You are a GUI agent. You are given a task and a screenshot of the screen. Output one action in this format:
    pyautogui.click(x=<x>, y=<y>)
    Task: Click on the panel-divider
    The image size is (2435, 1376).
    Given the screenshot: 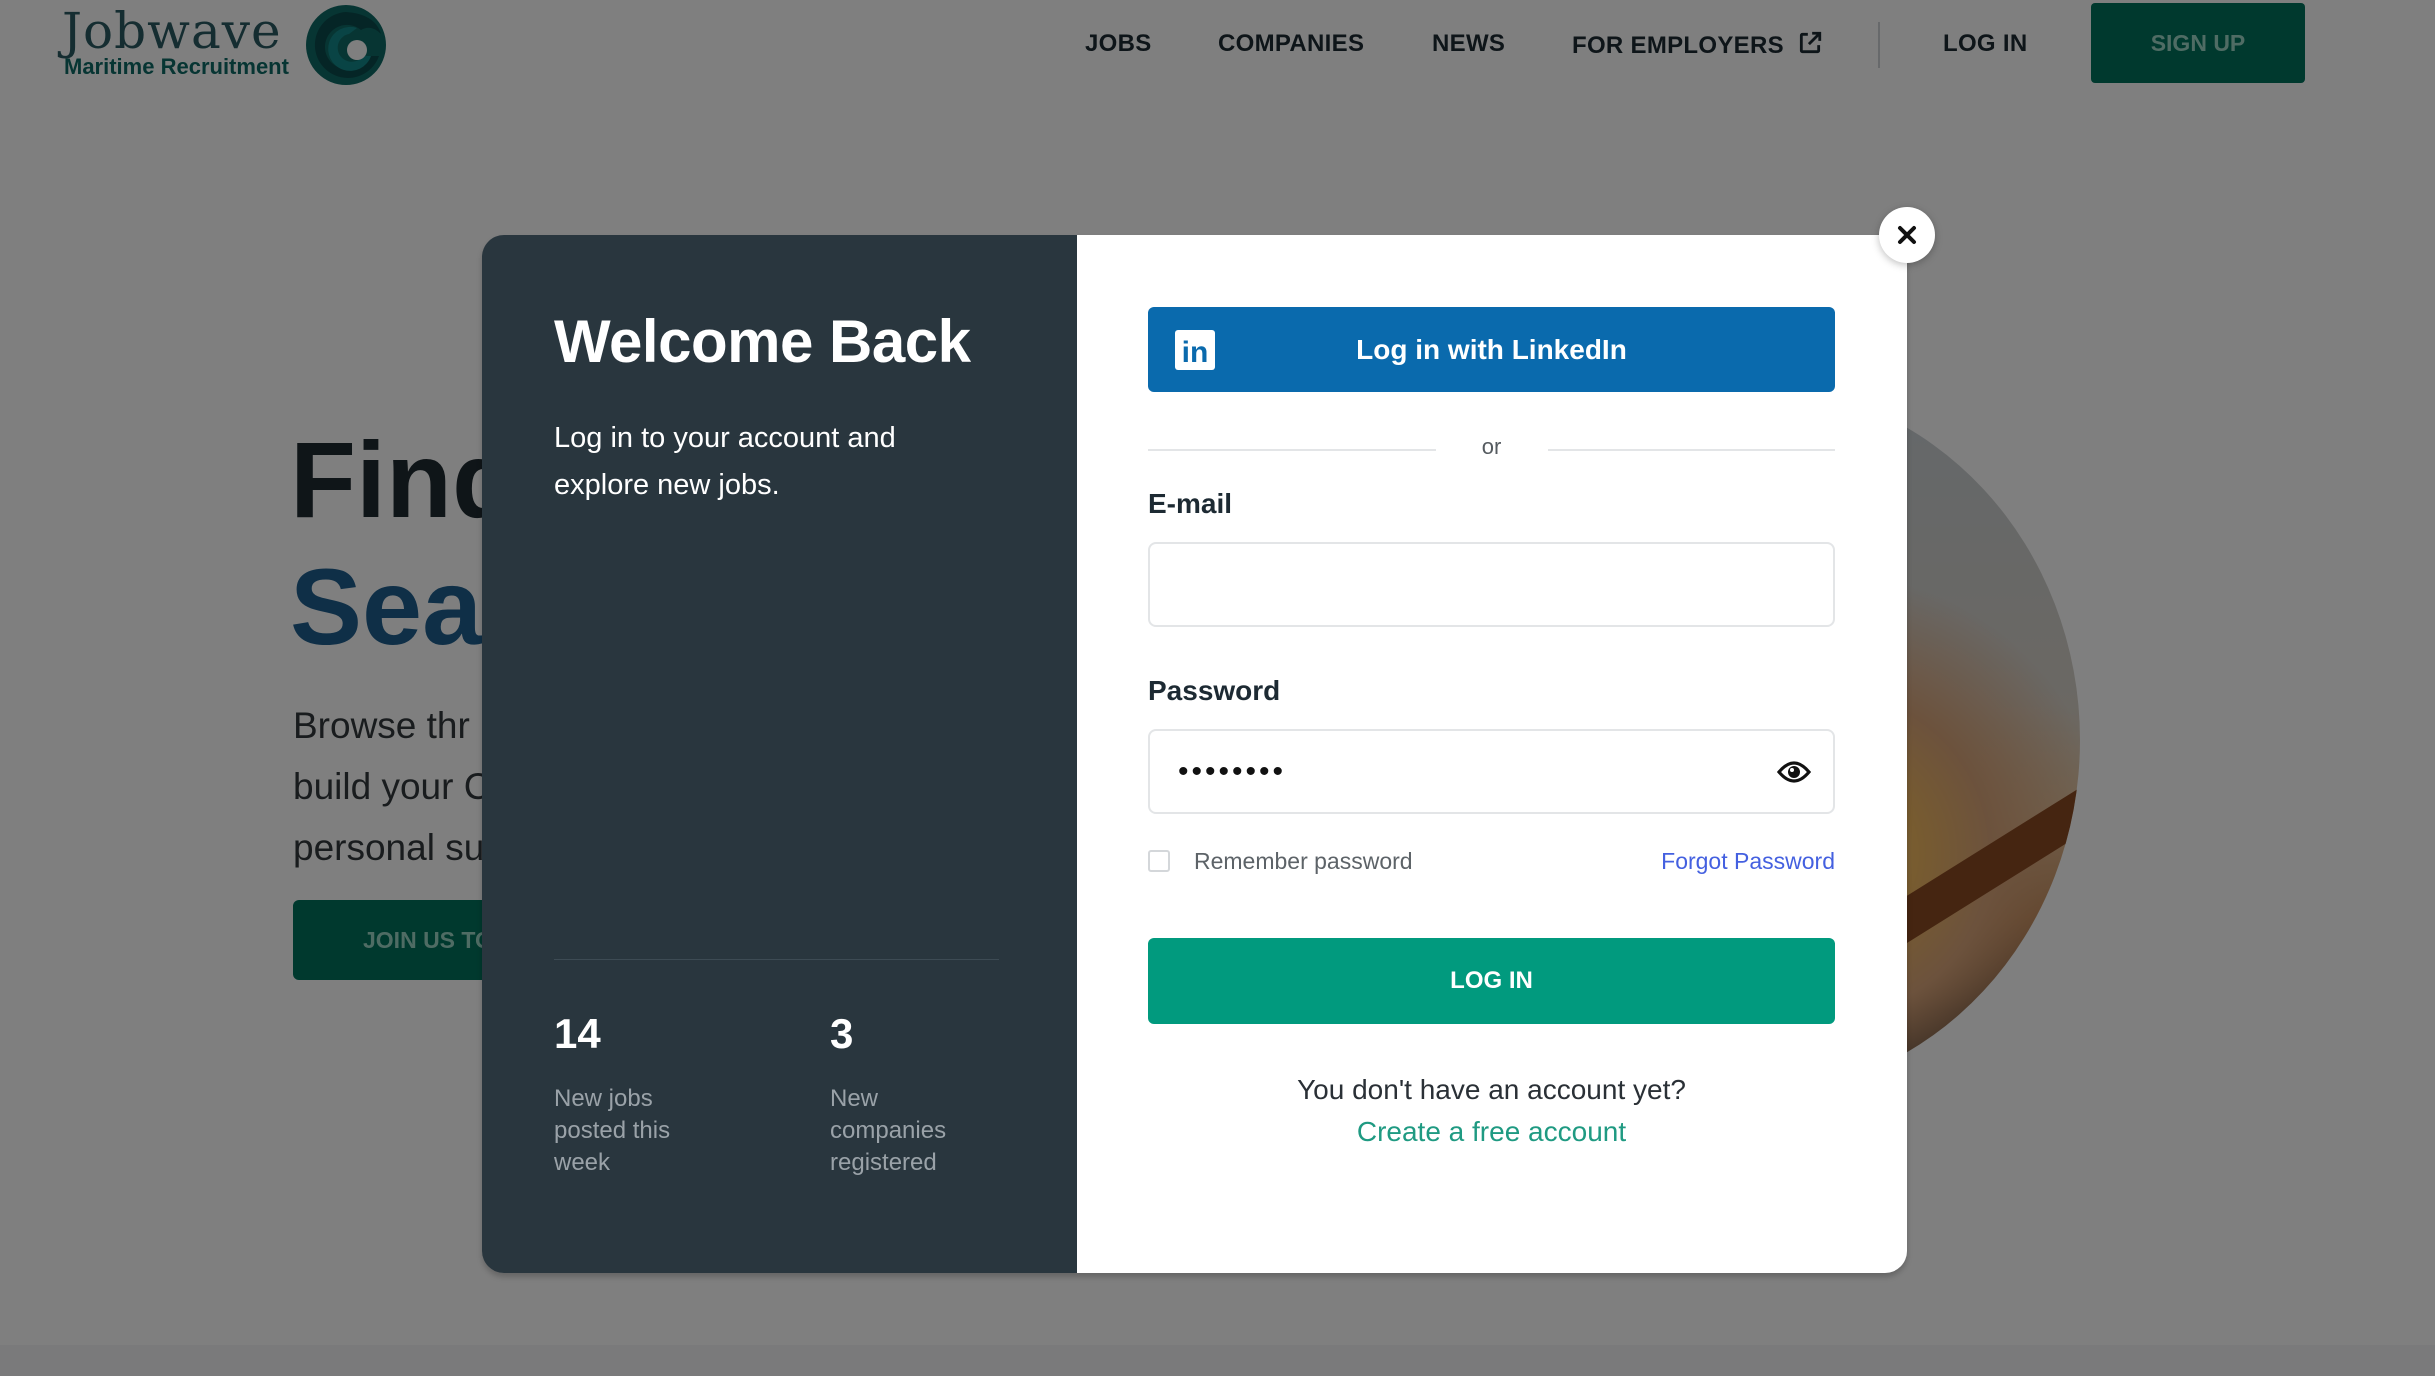 What is the action you would take?
    pyautogui.click(x=776, y=959)
    